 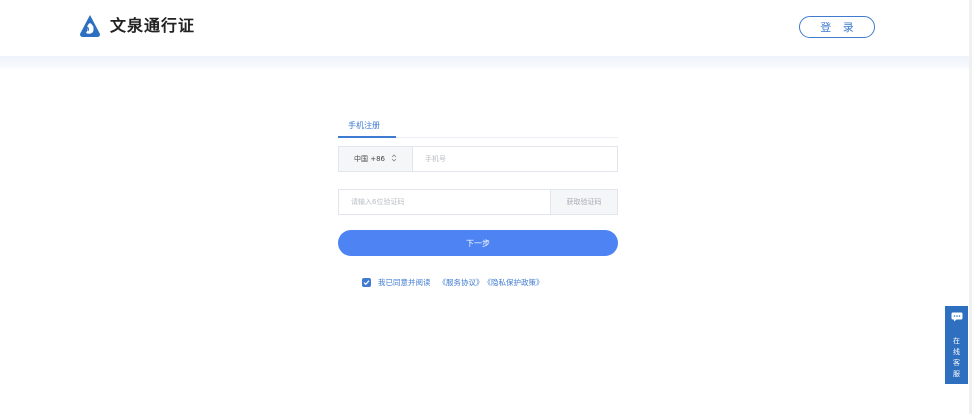 What do you see at coordinates (515, 159) in the screenshot?
I see `phone-input` at bounding box center [515, 159].